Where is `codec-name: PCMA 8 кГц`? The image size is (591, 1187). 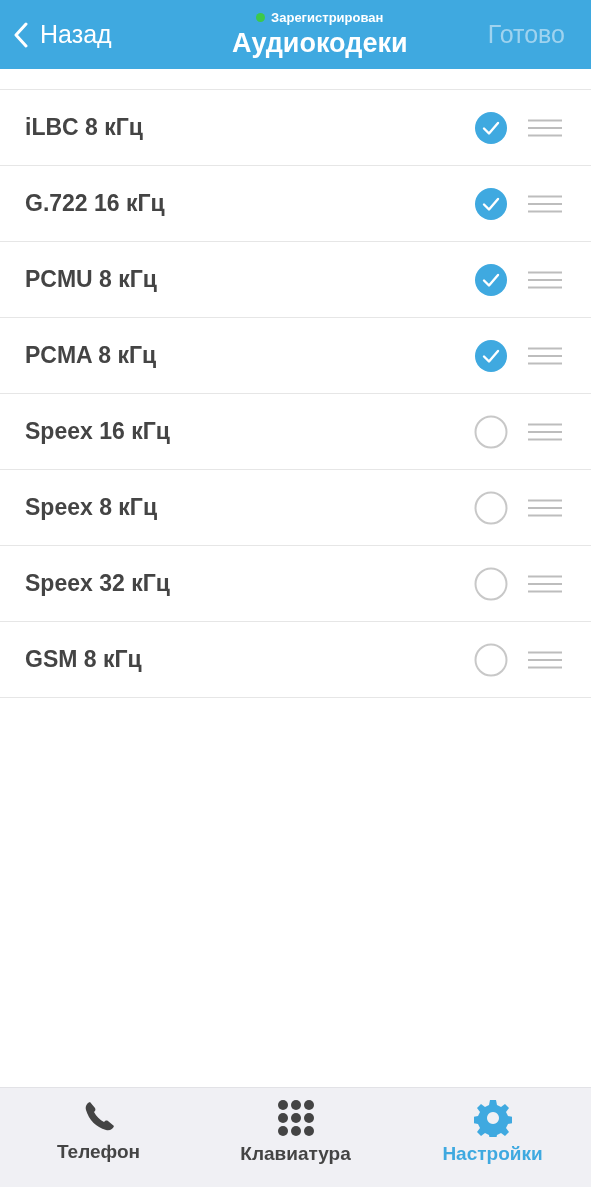 codec-name: PCMA 8 кГц is located at coordinates (91, 355).